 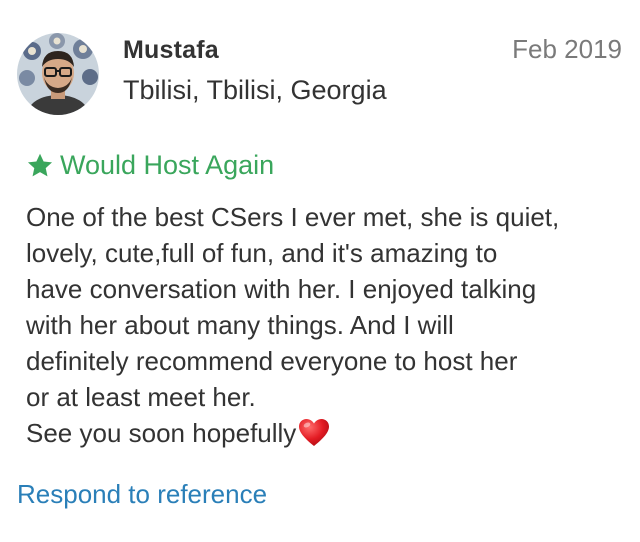 What do you see at coordinates (567, 49) in the screenshot?
I see `reference-date: Feb 2019` at bounding box center [567, 49].